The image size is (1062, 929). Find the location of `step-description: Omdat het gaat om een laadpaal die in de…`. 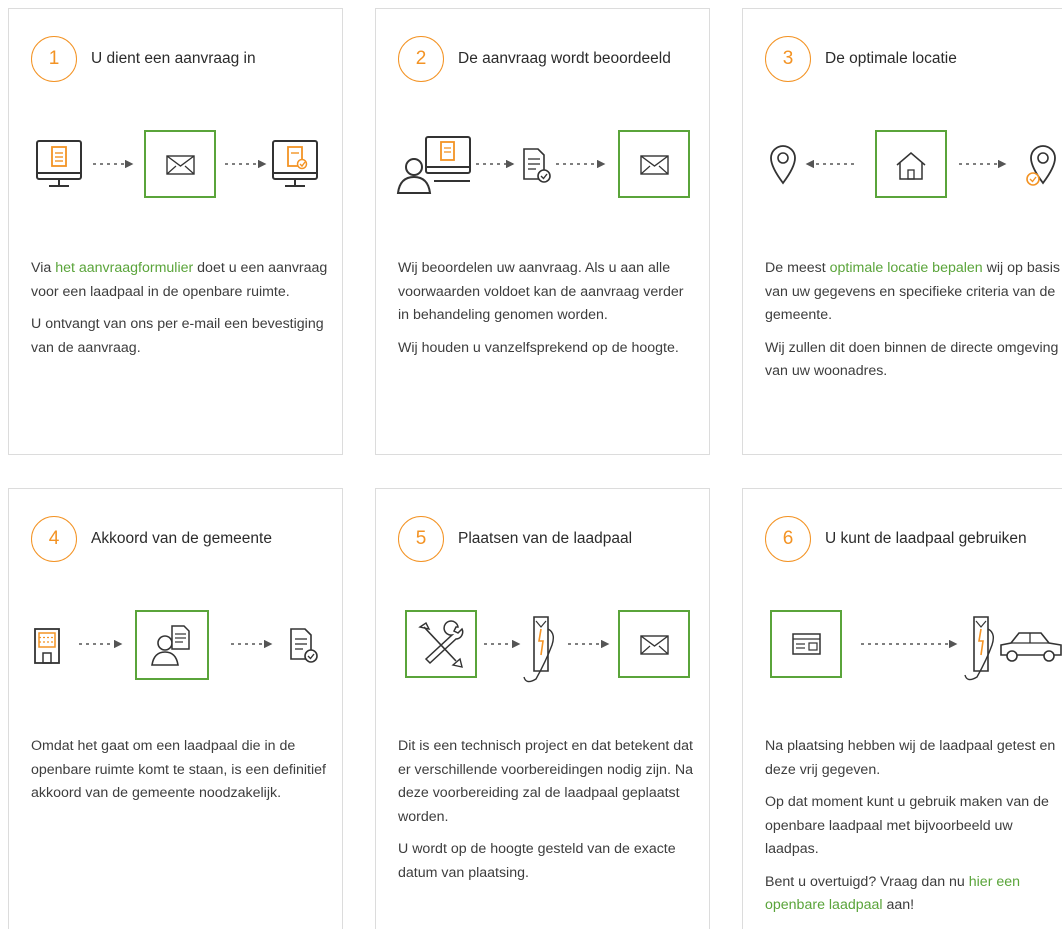

step-description: Omdat het gaat om een laadpaal die in de… is located at coordinates (179, 775).